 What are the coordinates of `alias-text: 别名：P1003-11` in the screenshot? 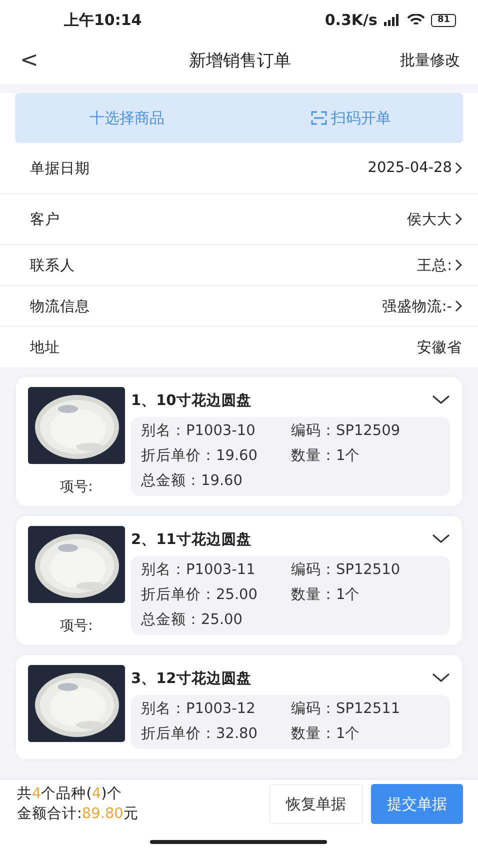 It's located at (198, 570).